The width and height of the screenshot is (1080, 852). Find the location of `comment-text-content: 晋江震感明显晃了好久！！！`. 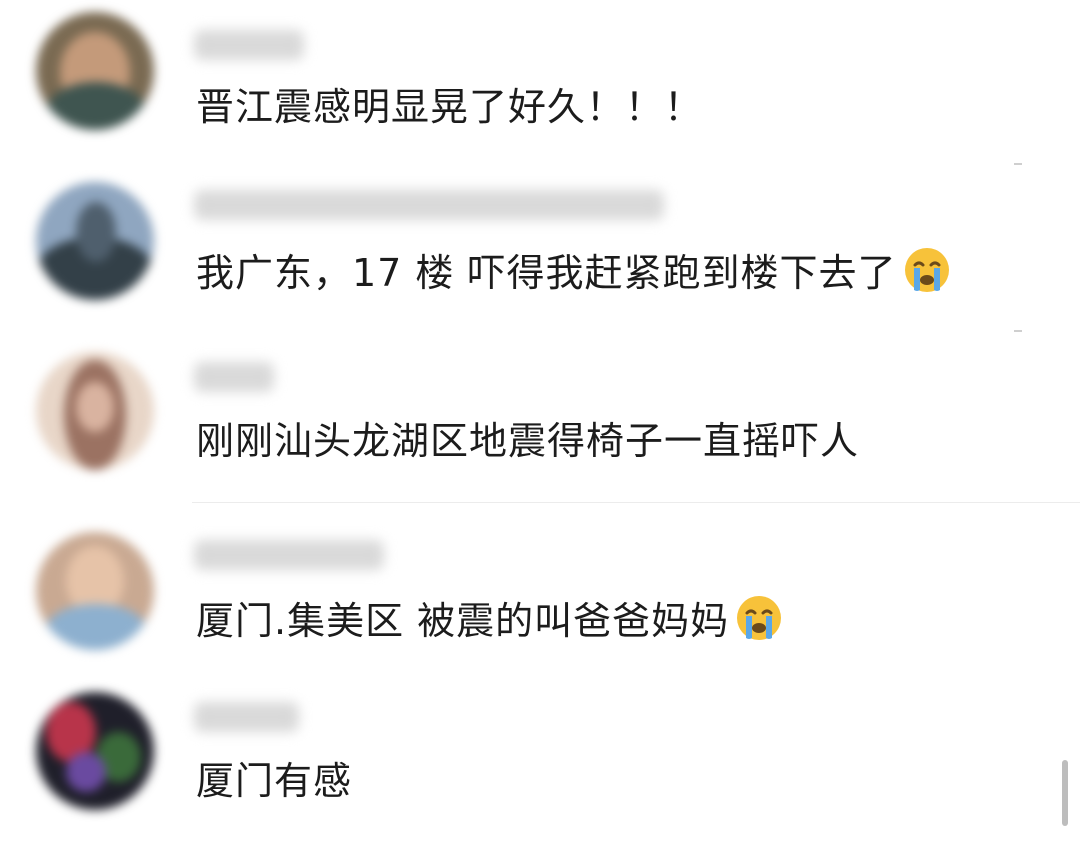

comment-text-content: 晋江震感明显晃了好久！！！ is located at coordinates (450, 107).